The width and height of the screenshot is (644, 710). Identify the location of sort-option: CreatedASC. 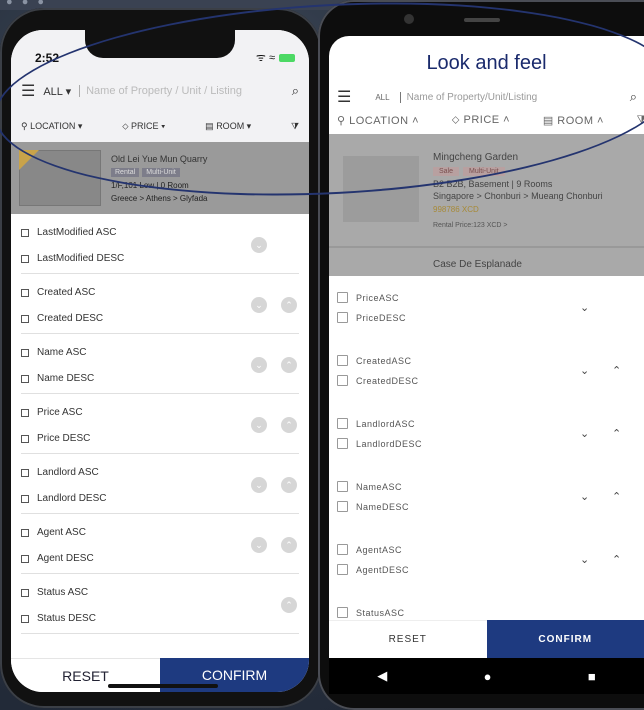
(374, 360).